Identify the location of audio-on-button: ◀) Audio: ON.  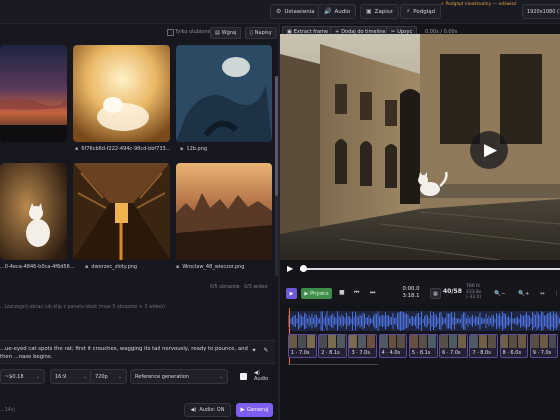
(207, 410).